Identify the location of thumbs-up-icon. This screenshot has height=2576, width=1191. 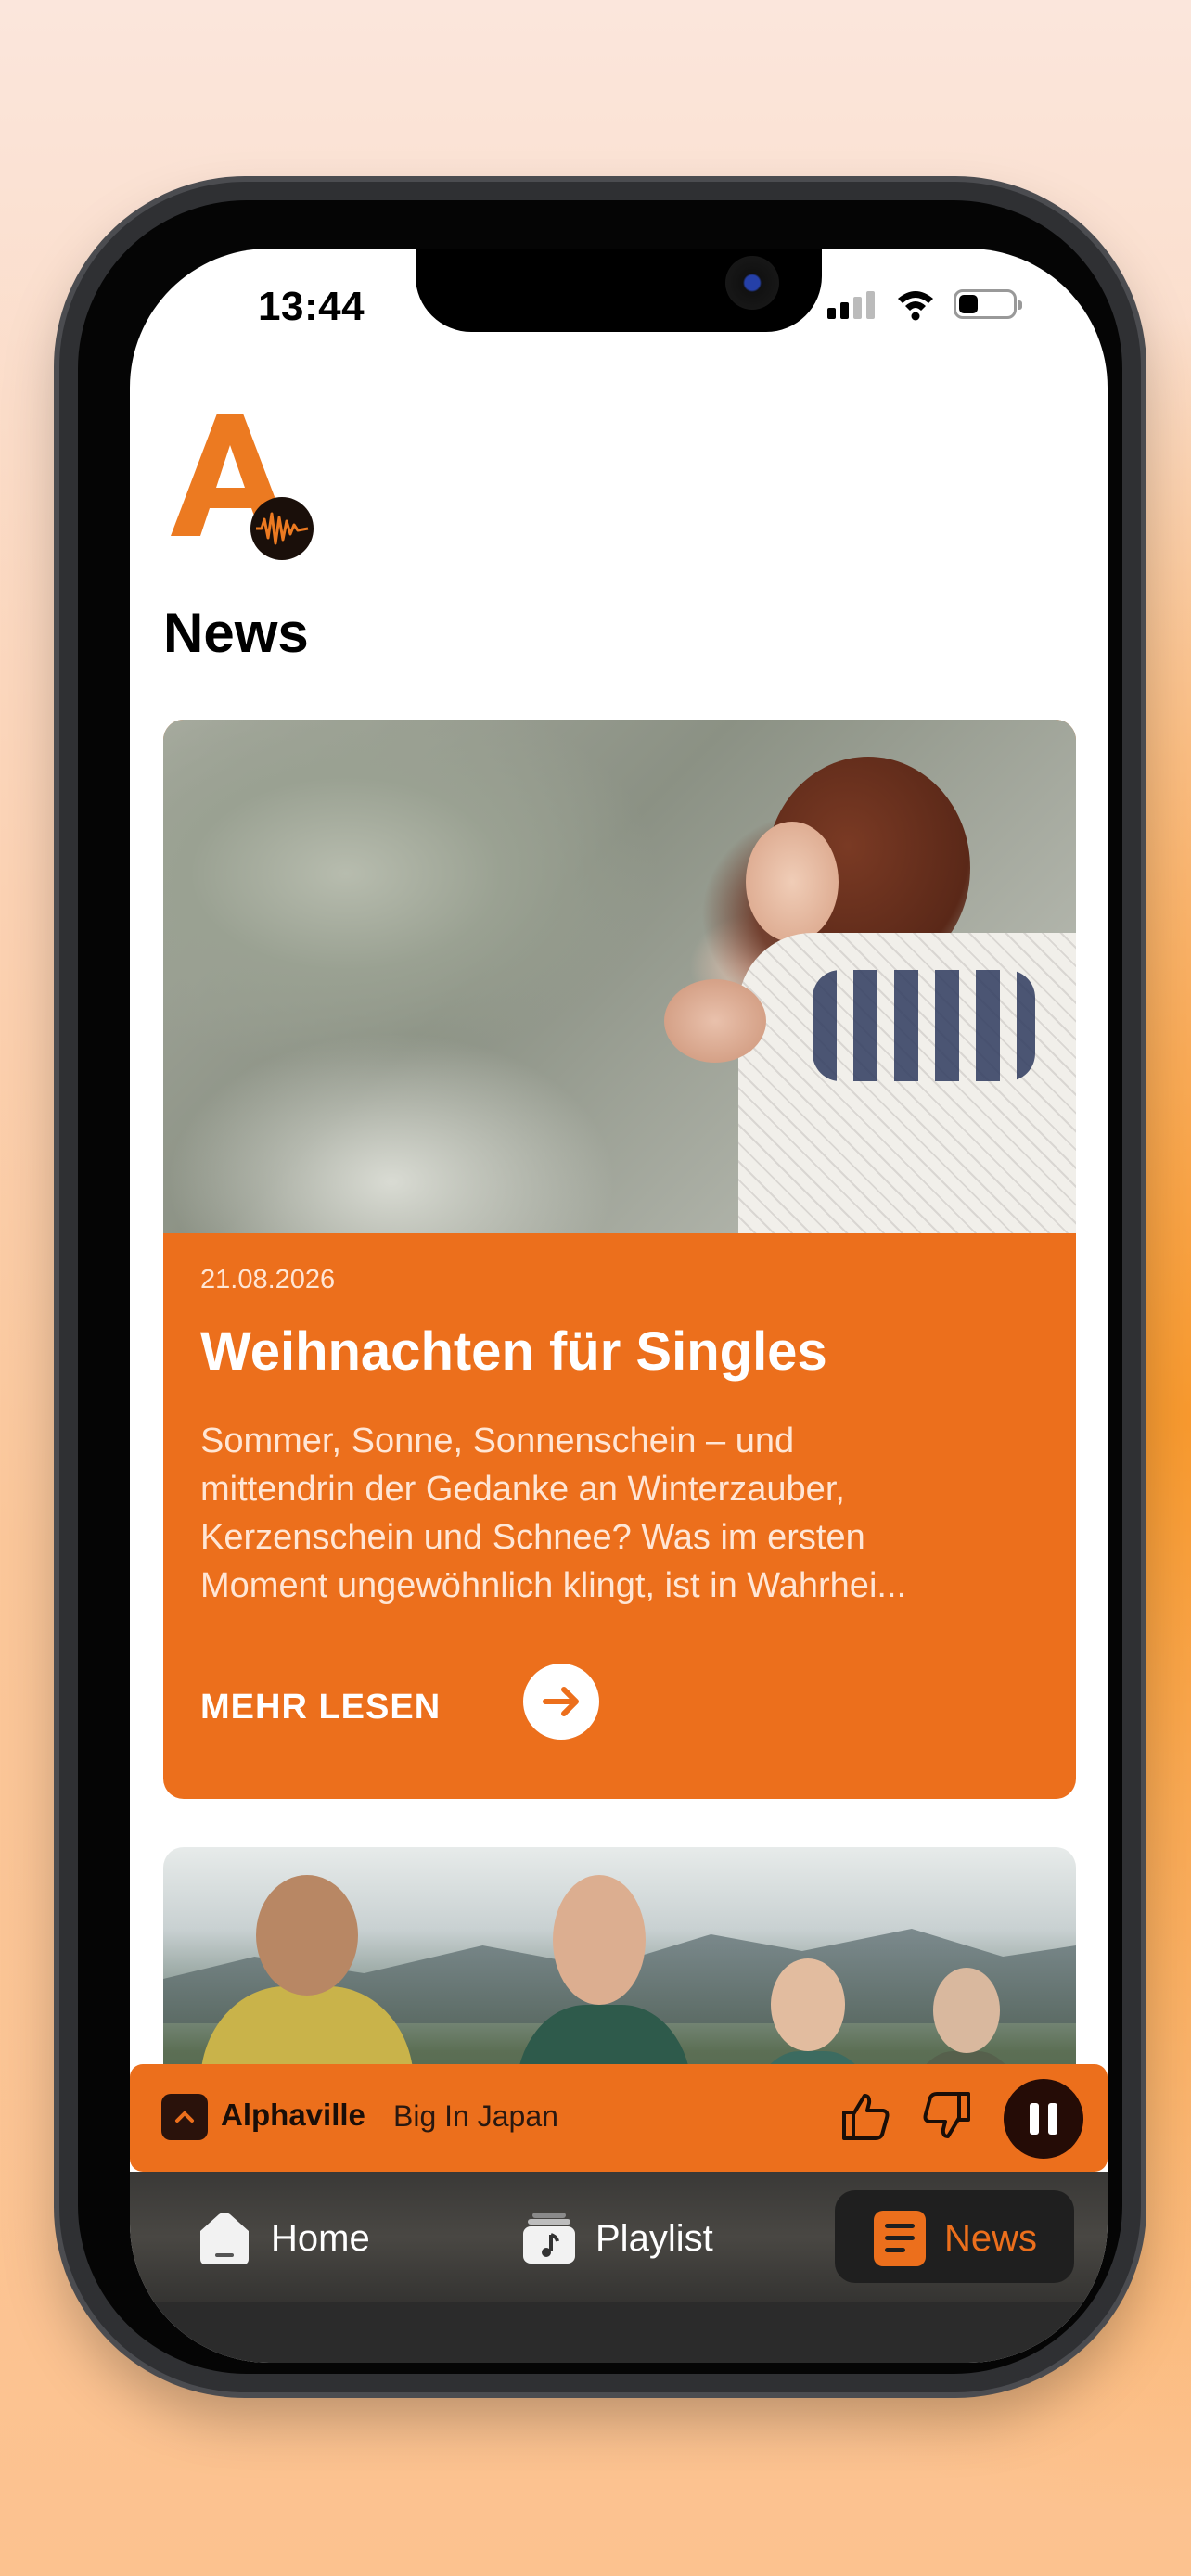
(864, 2116).